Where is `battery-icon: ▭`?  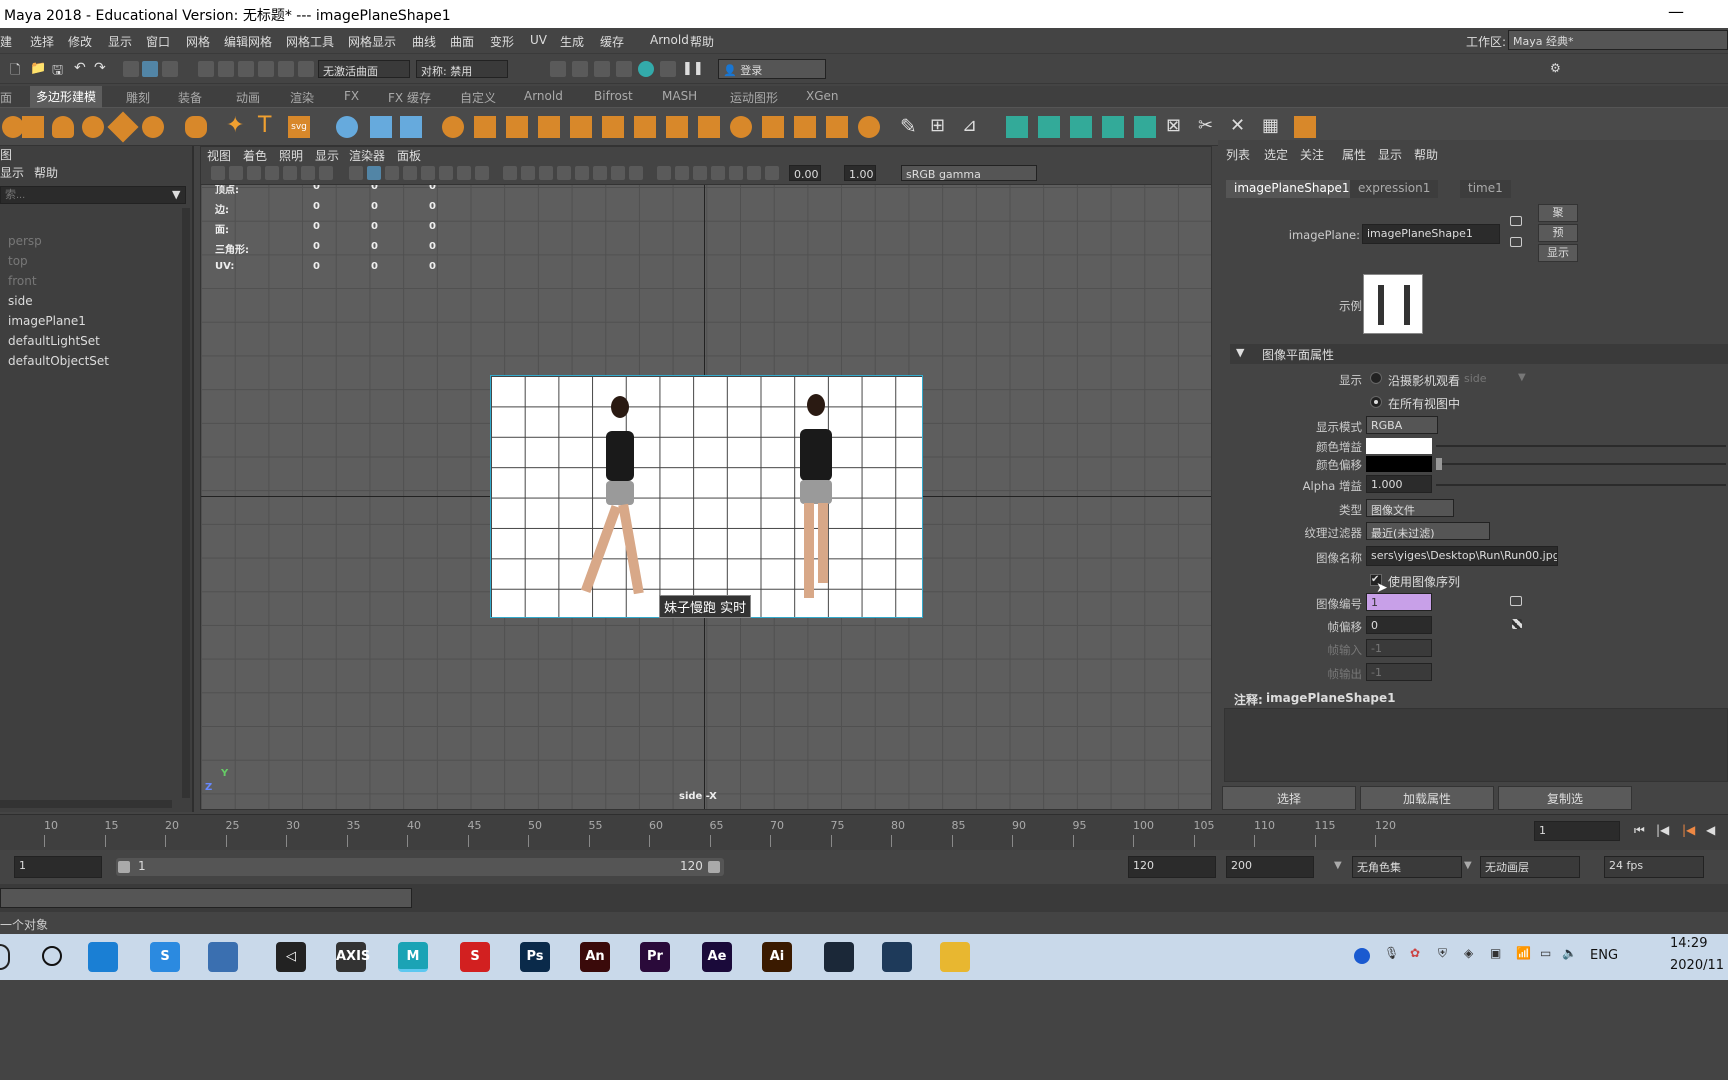 battery-icon: ▭ is located at coordinates (1545, 953).